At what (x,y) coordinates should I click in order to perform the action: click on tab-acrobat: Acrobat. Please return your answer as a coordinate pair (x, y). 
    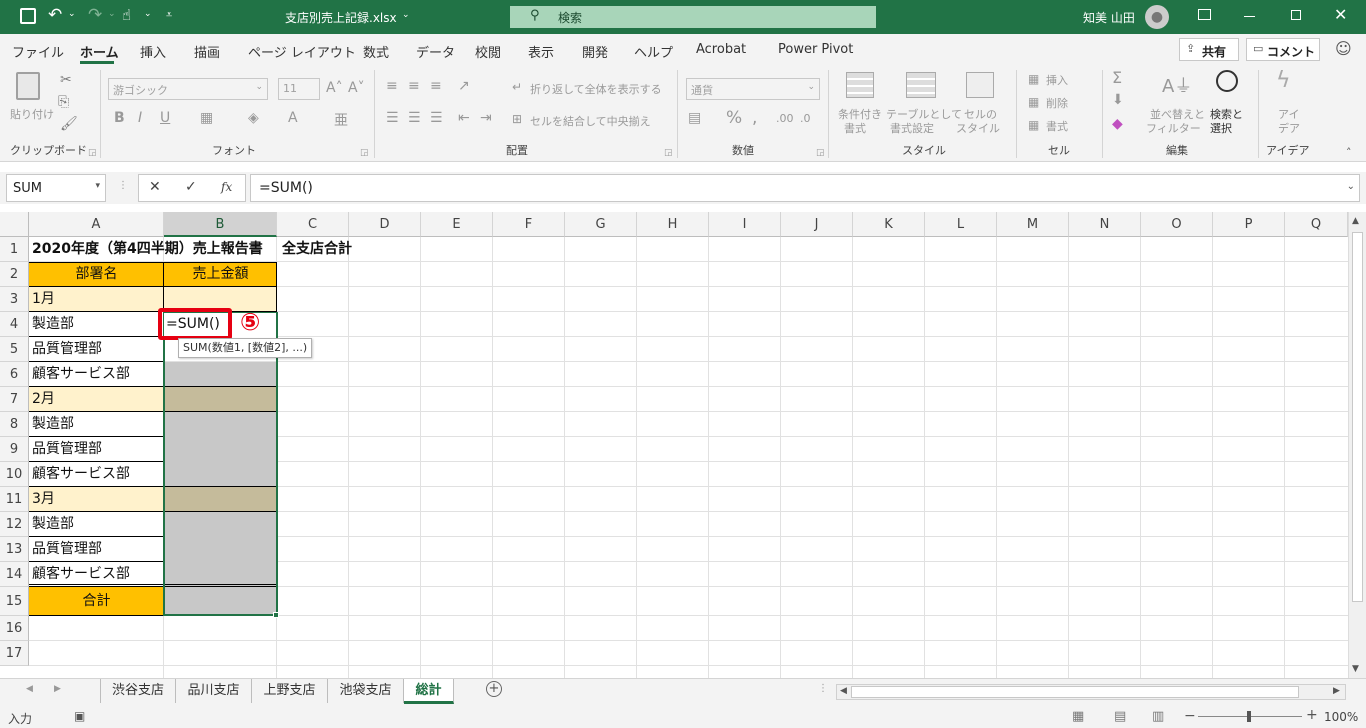
    Looking at the image, I should click on (721, 49).